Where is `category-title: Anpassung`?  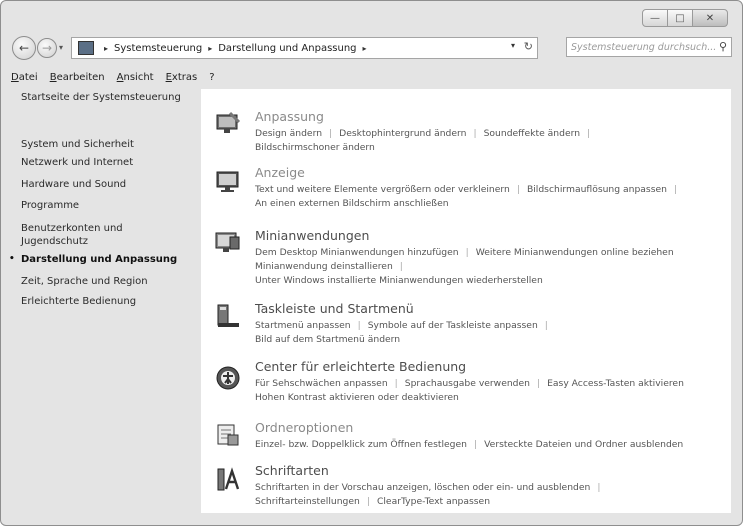 category-title: Anpassung is located at coordinates (289, 116).